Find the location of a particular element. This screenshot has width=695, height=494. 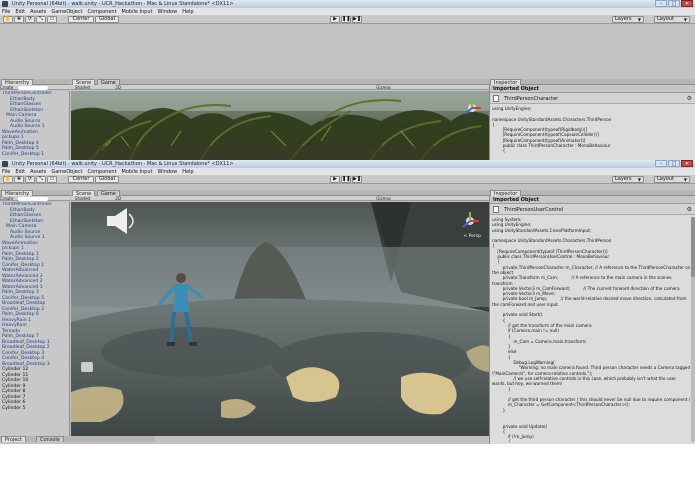

tab-project: Project is located at coordinates (14, 439).